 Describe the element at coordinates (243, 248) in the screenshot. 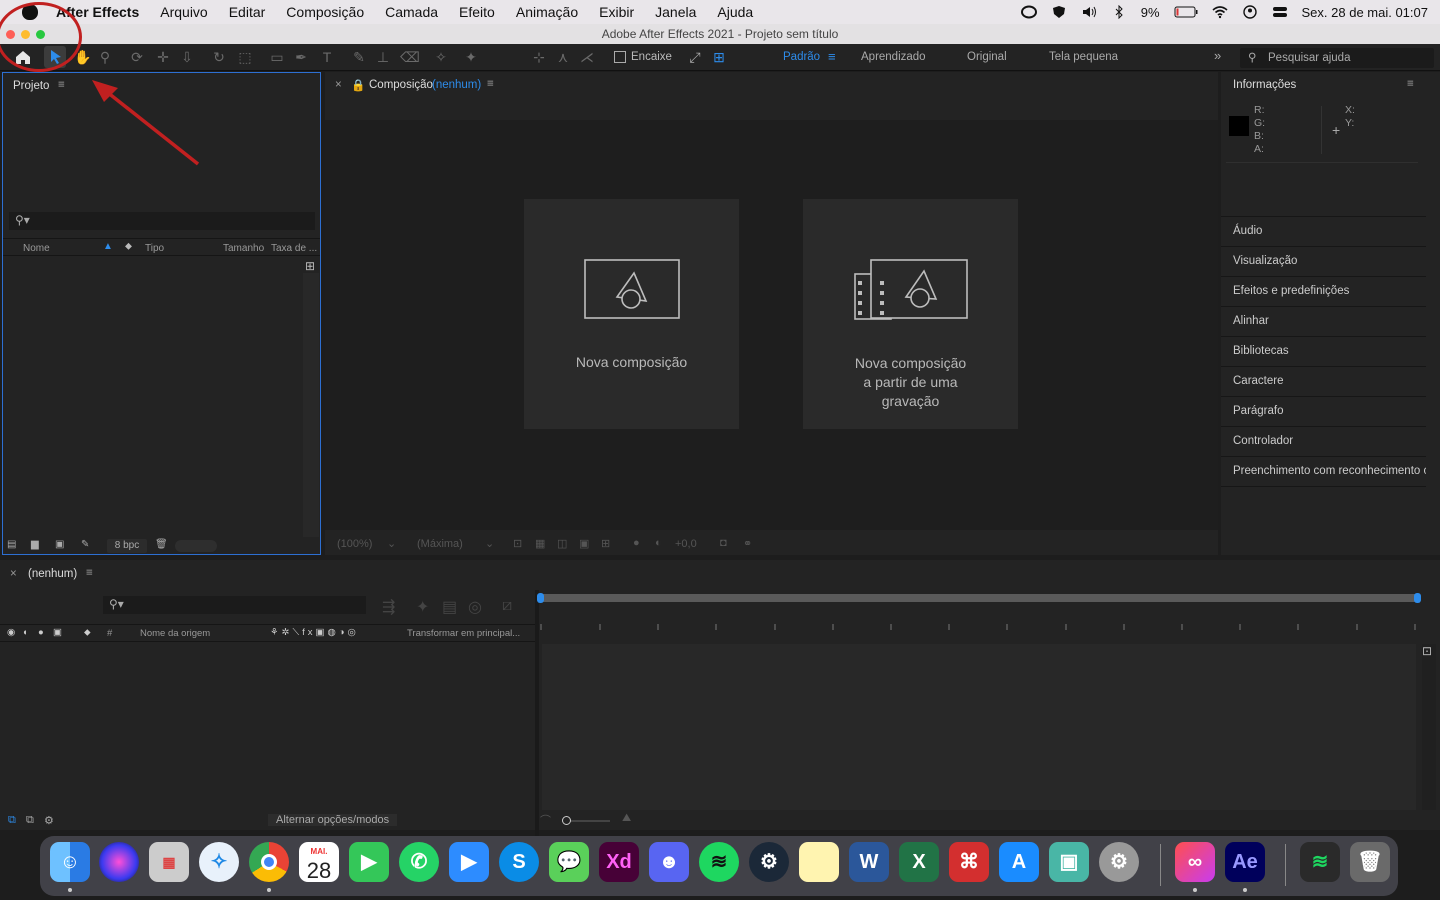

I see `column-tamanho: Tamanho` at that location.